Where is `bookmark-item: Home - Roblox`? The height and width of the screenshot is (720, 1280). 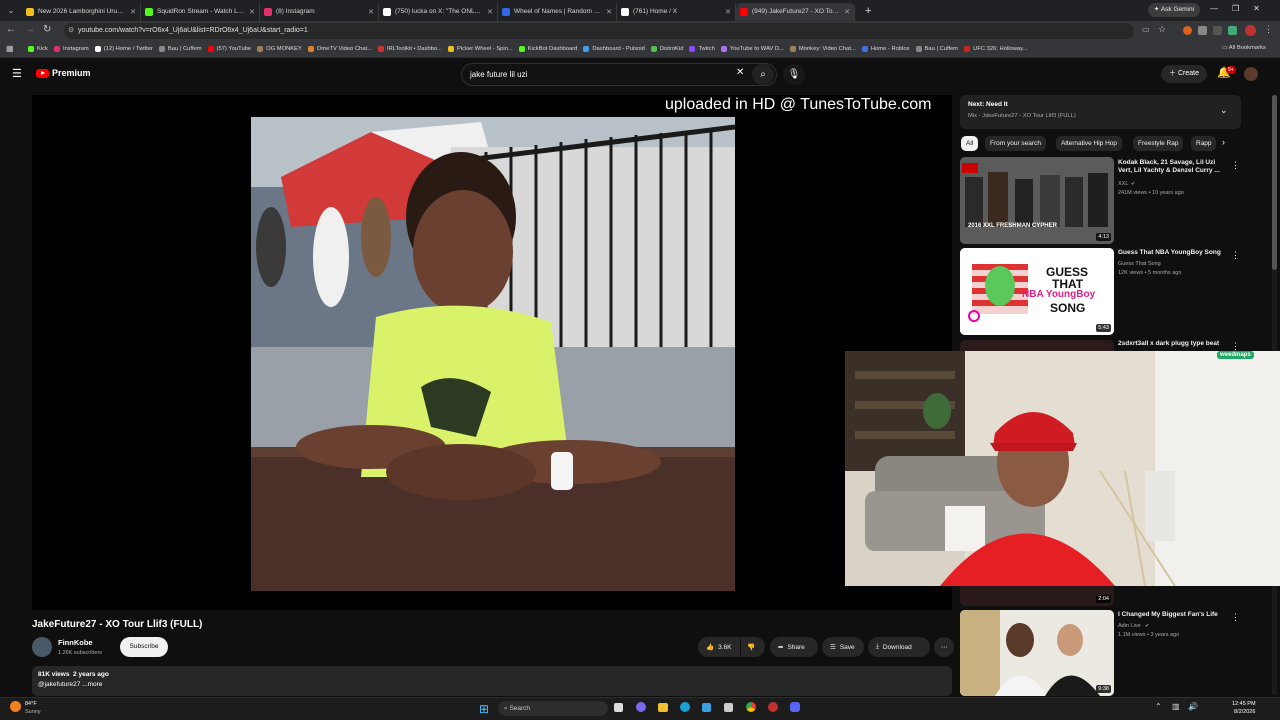
bookmark-item: Home - Roblox is located at coordinates (885, 49).